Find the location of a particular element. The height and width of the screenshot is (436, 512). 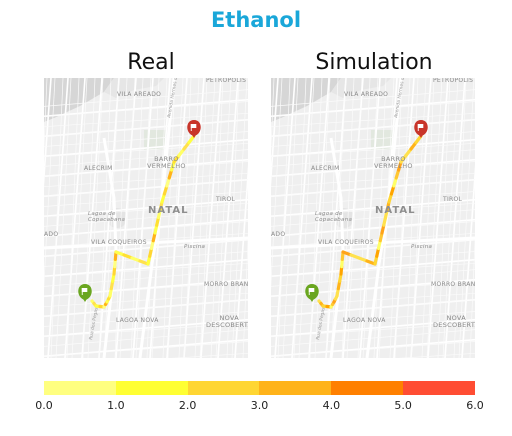

color-scale-tick-label: 6.0 is located at coordinates (475, 405).